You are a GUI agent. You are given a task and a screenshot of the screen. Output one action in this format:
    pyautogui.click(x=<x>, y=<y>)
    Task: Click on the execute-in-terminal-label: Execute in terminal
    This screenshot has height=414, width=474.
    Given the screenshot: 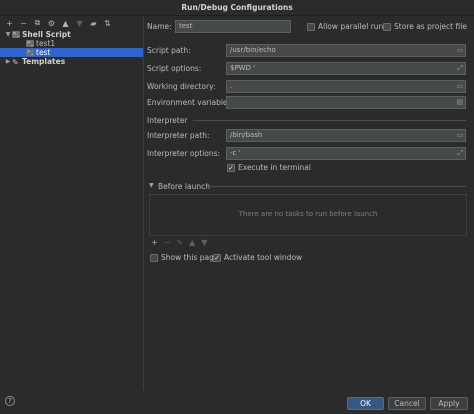 What is the action you would take?
    pyautogui.click(x=274, y=167)
    